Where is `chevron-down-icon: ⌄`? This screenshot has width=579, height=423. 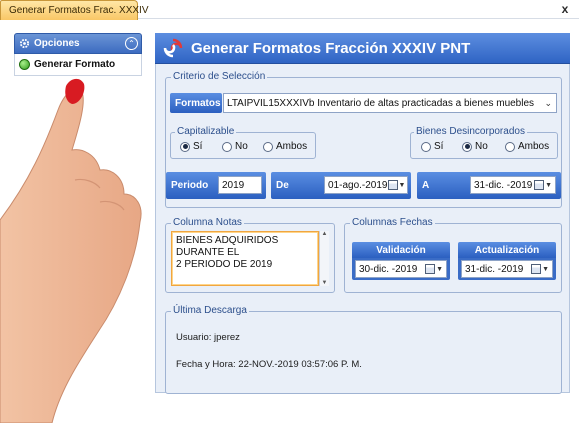 chevron-down-icon: ⌄ is located at coordinates (548, 103).